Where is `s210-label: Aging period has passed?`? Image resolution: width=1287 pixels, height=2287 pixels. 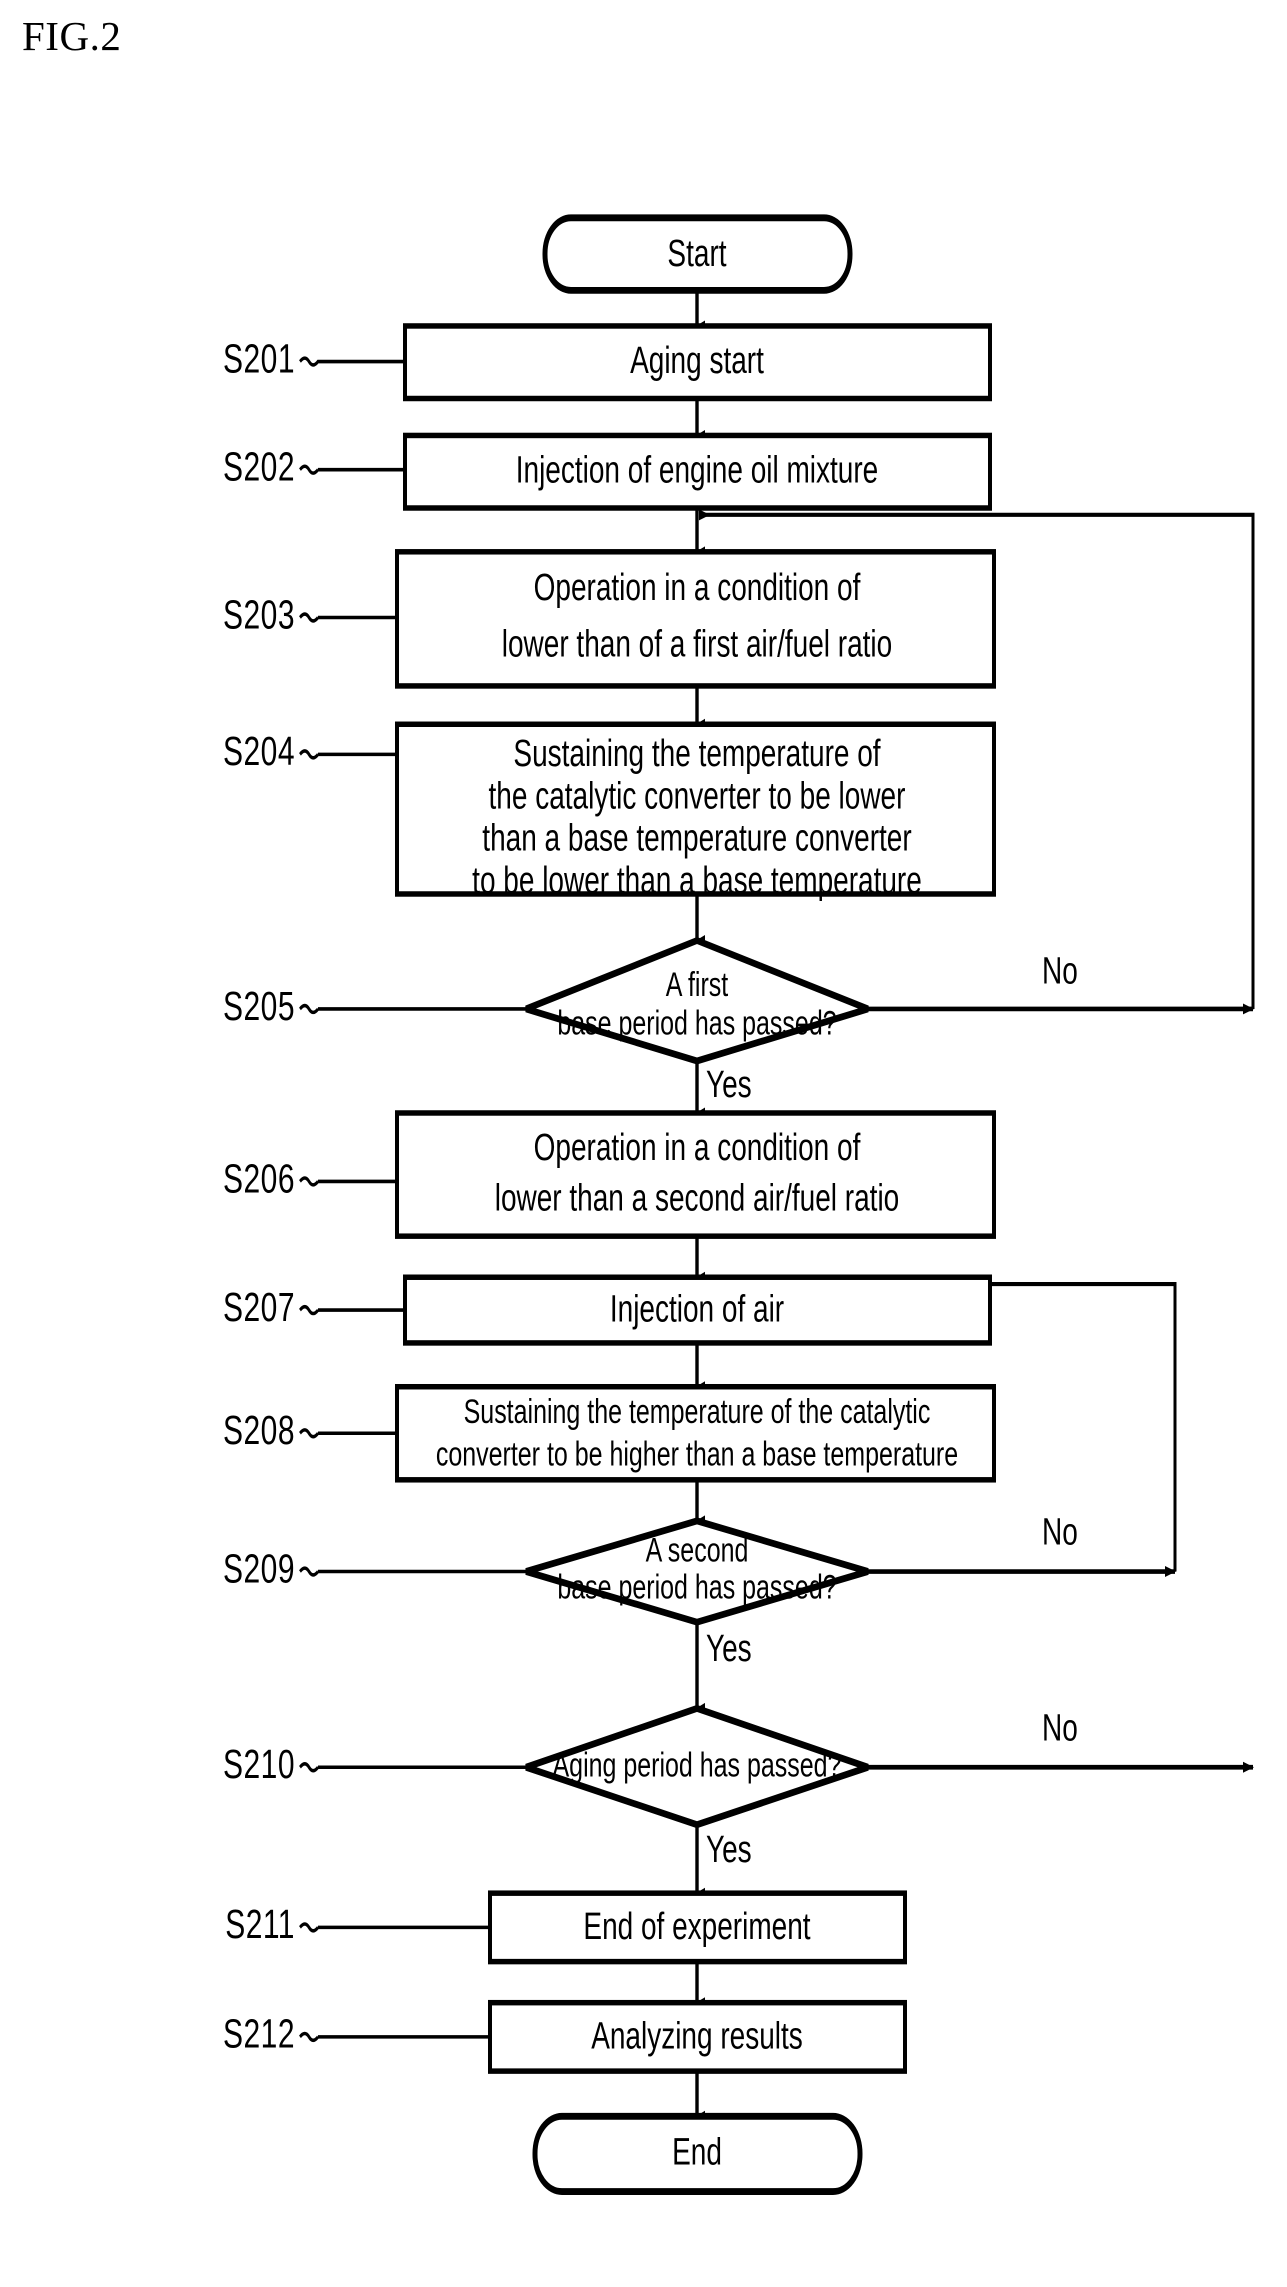 s210-label: Aging period has passed? is located at coordinates (697, 1766).